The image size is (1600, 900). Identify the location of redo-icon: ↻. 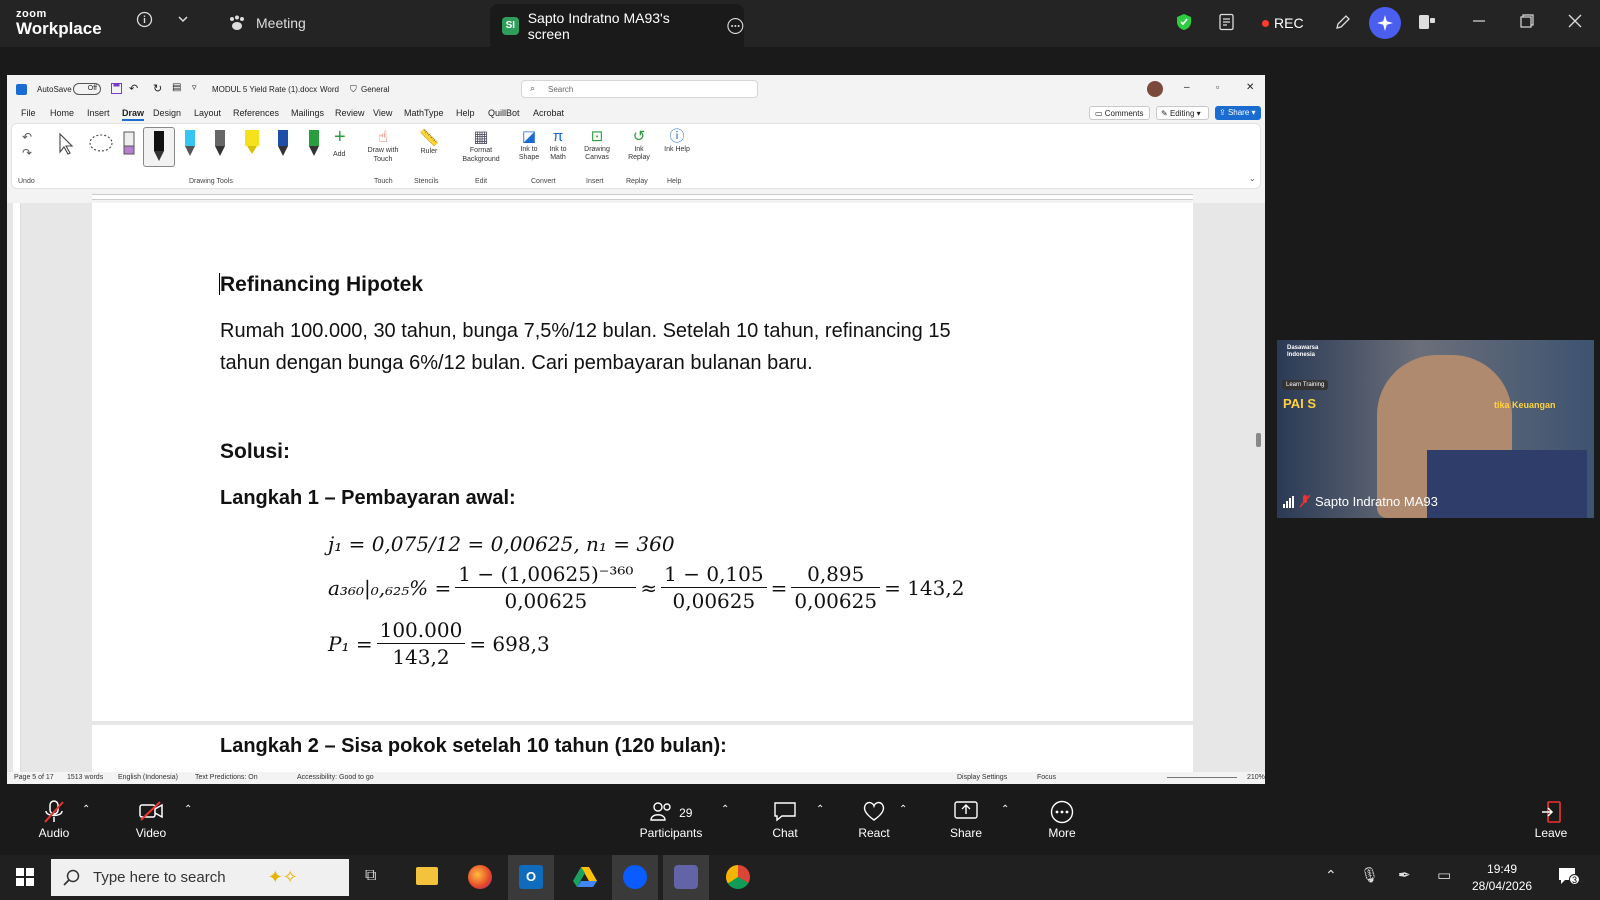
(157, 88).